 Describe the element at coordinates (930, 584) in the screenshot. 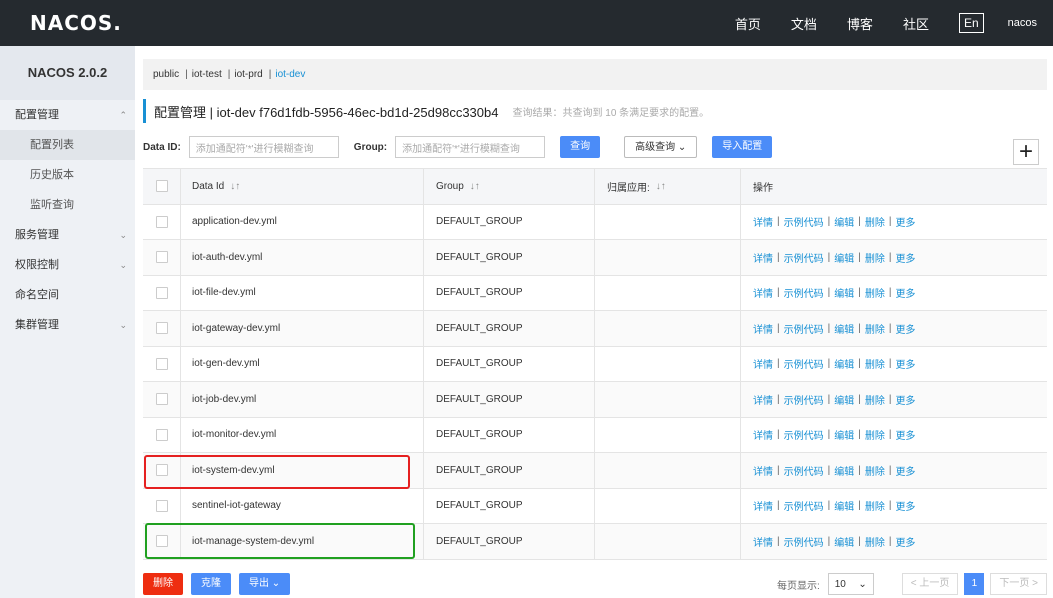

I see `prev-page-button: < 上一页` at that location.